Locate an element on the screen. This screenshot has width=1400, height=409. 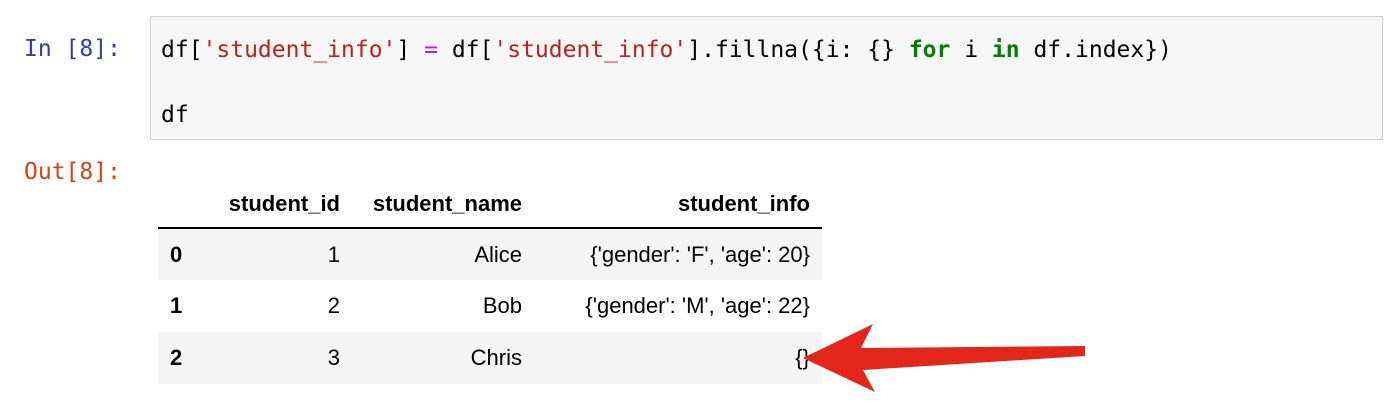
column-header-student-info: student_info is located at coordinates (678, 204).